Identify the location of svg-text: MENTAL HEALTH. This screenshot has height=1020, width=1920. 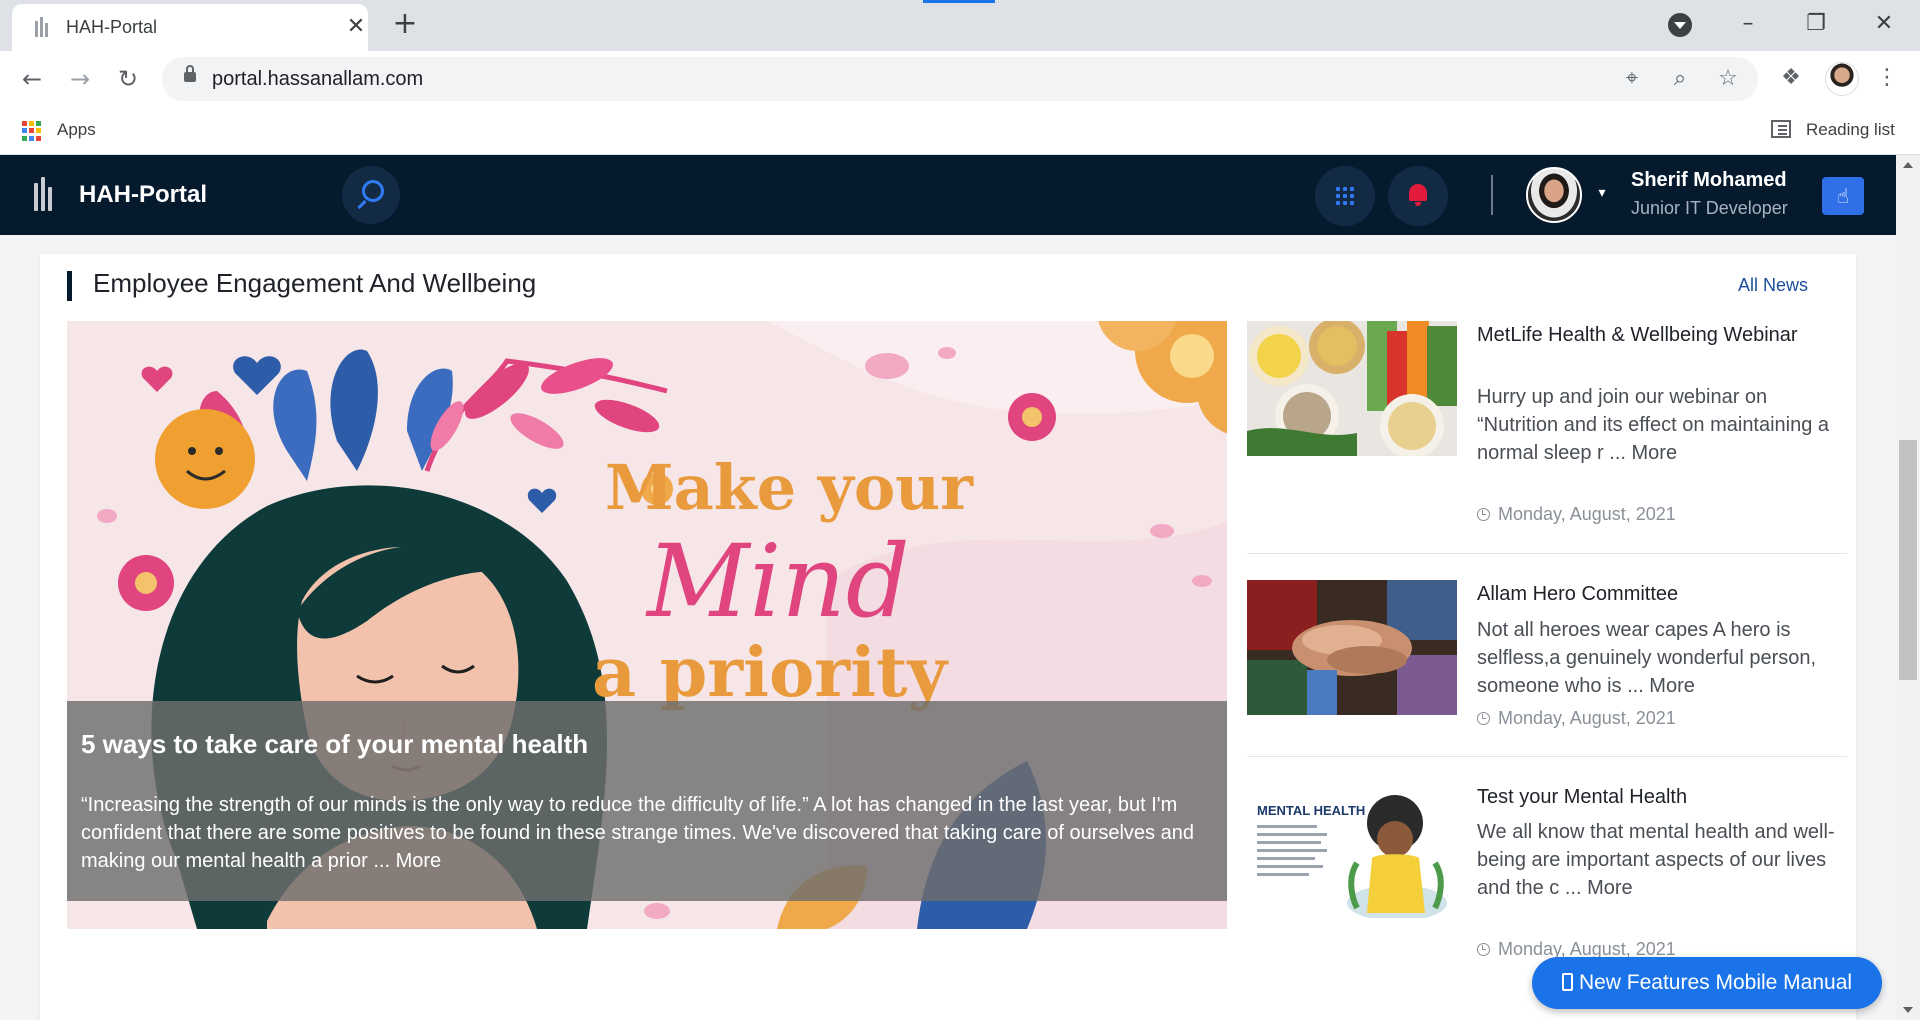
(1311, 810).